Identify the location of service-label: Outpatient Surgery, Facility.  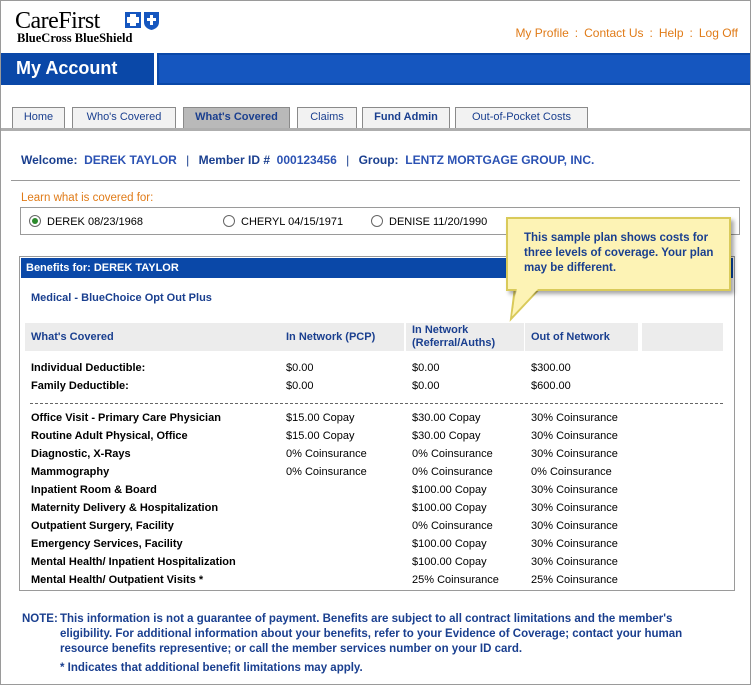
(102, 526).